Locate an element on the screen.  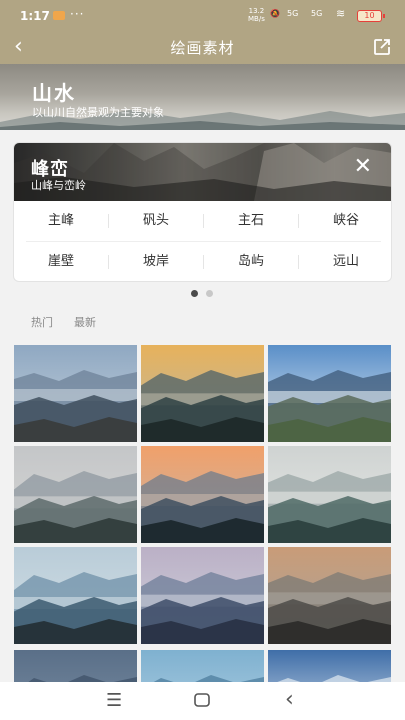
tag-item: 峡谷 is located at coordinates (345, 221).